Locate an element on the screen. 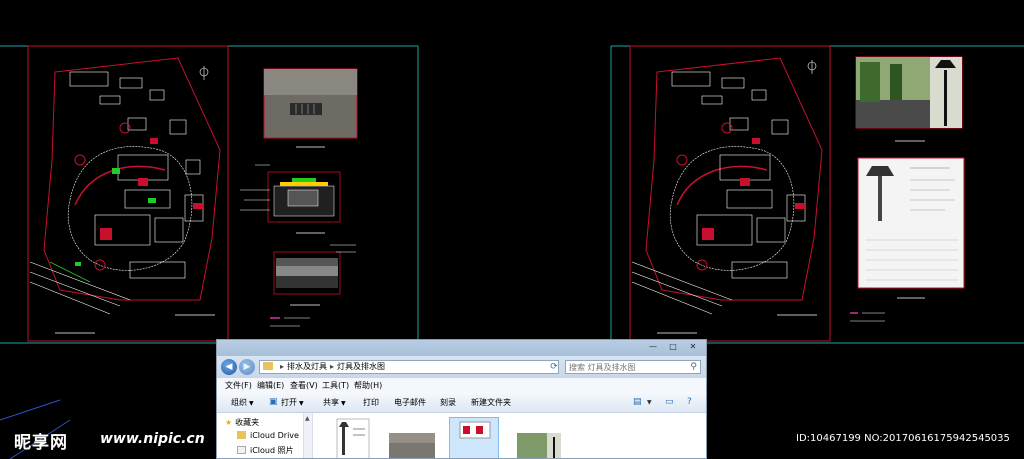  share-label: 共享 is located at coordinates (331, 402).